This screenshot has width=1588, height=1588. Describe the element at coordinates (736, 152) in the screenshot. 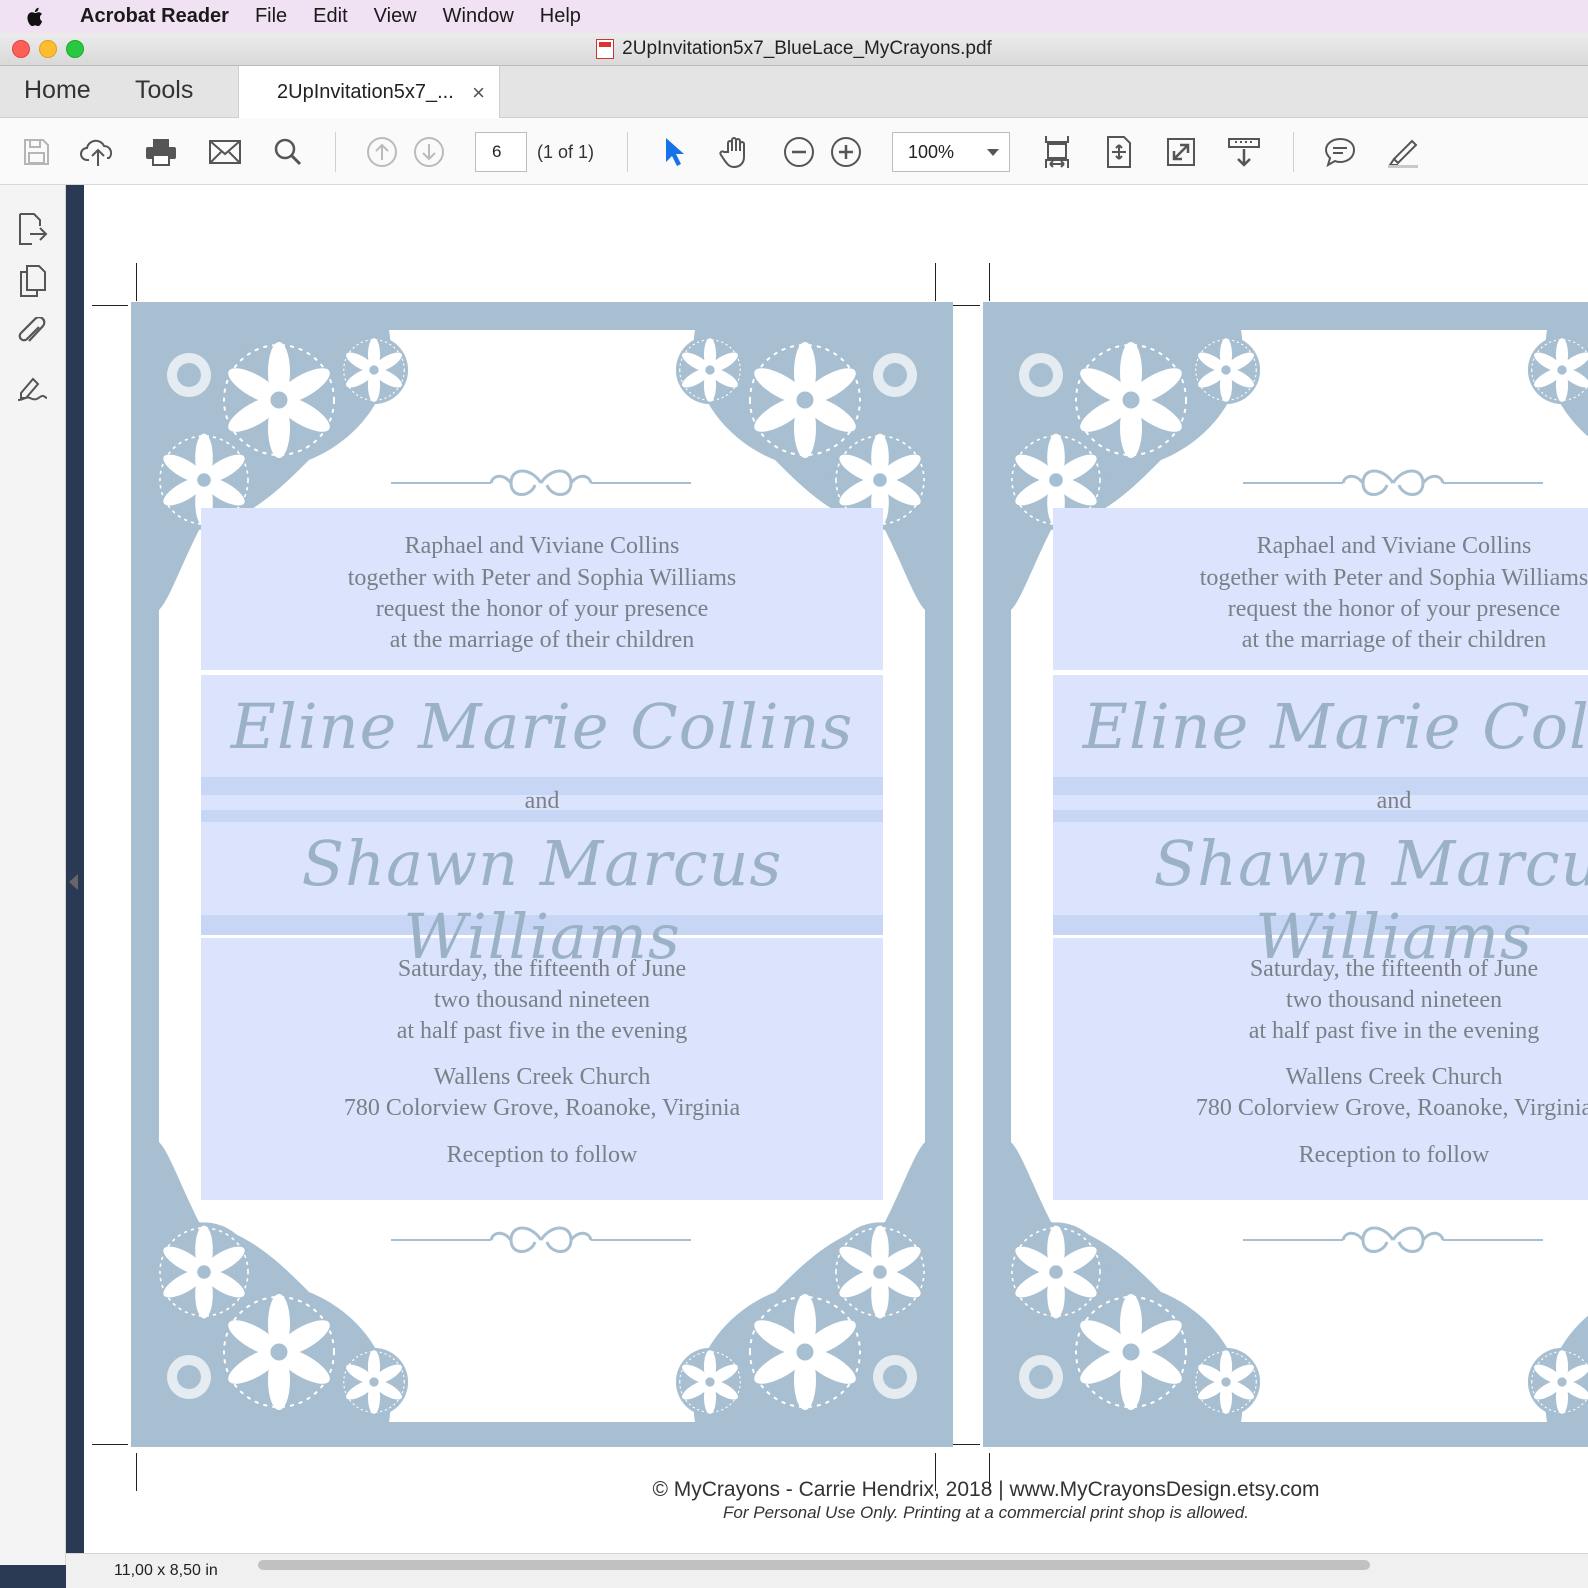

I see `hand-icon` at that location.